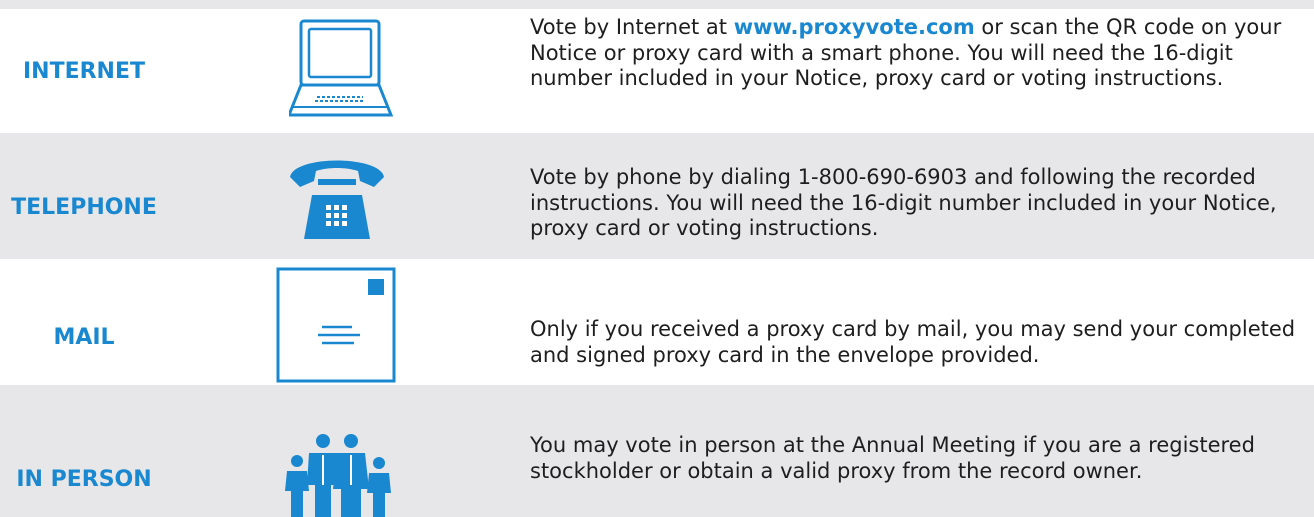 This screenshot has width=1314, height=517. What do you see at coordinates (84, 479) in the screenshot?
I see `label-in-person: IN PERSON` at bounding box center [84, 479].